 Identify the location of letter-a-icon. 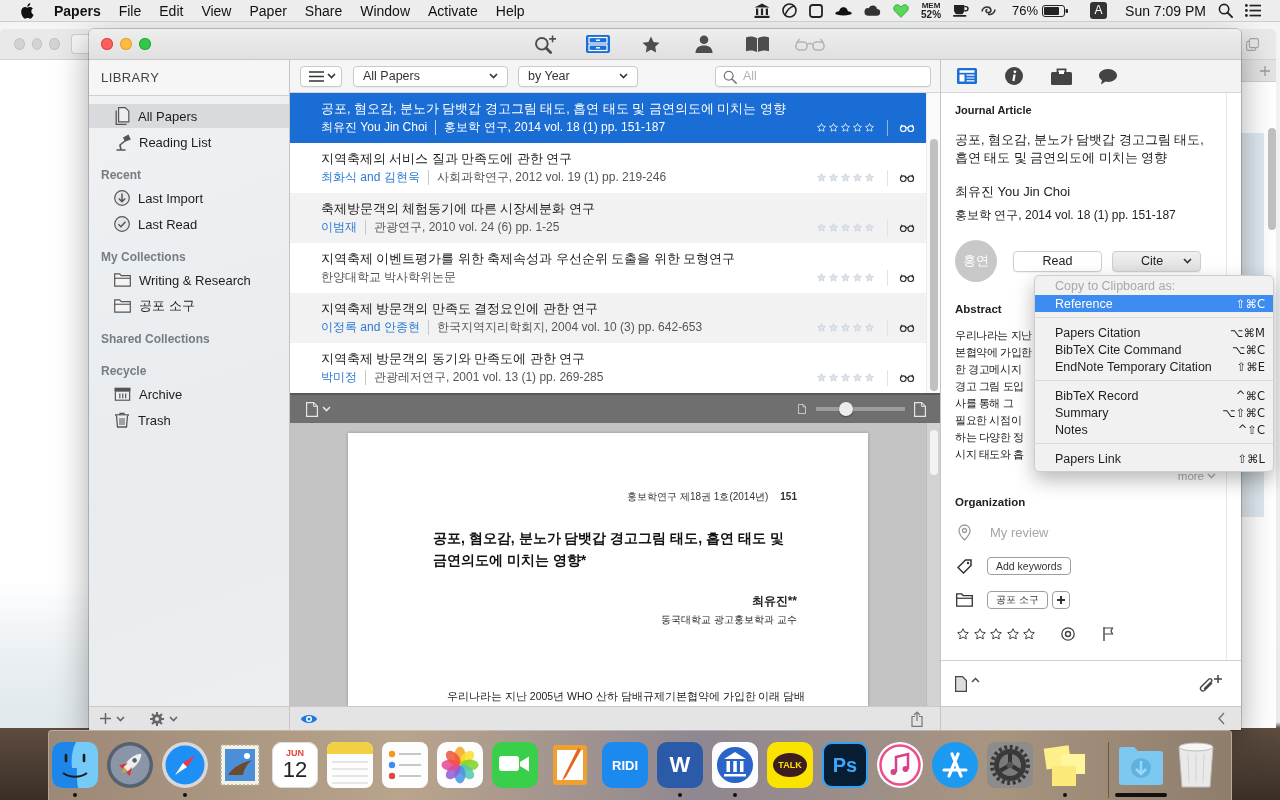
(955, 765).